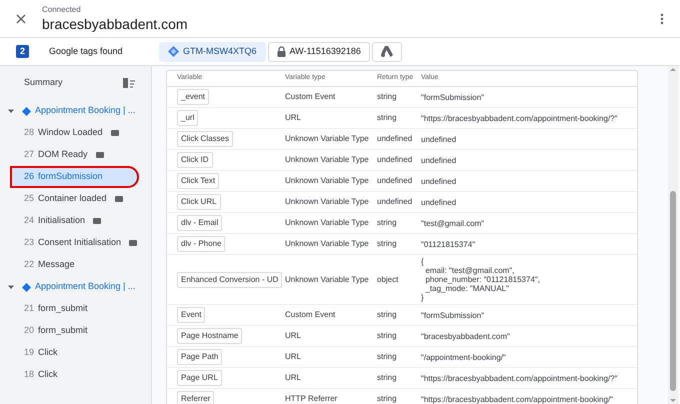 This screenshot has width=680, height=404. Describe the element at coordinates (71, 375) in the screenshot. I see `event-item: 18 Click` at that location.